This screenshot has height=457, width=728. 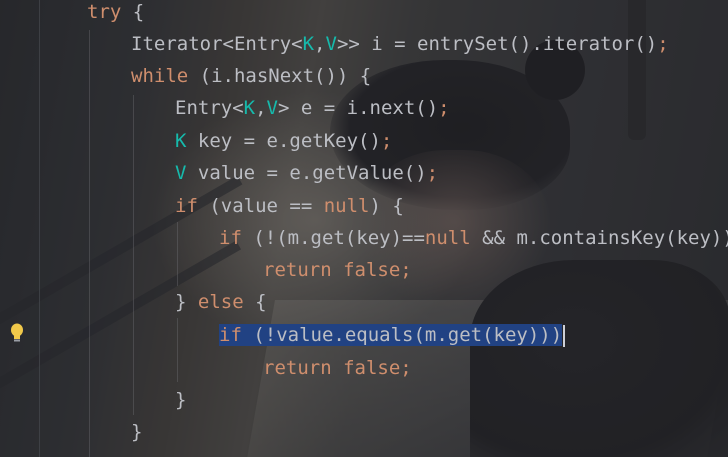 What do you see at coordinates (104, 12) in the screenshot?
I see `code-token: try` at bounding box center [104, 12].